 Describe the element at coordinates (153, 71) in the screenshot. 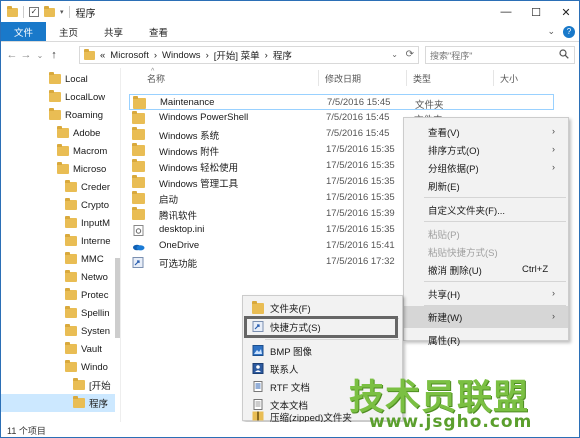

I see `sort-up-icon: ^` at that location.